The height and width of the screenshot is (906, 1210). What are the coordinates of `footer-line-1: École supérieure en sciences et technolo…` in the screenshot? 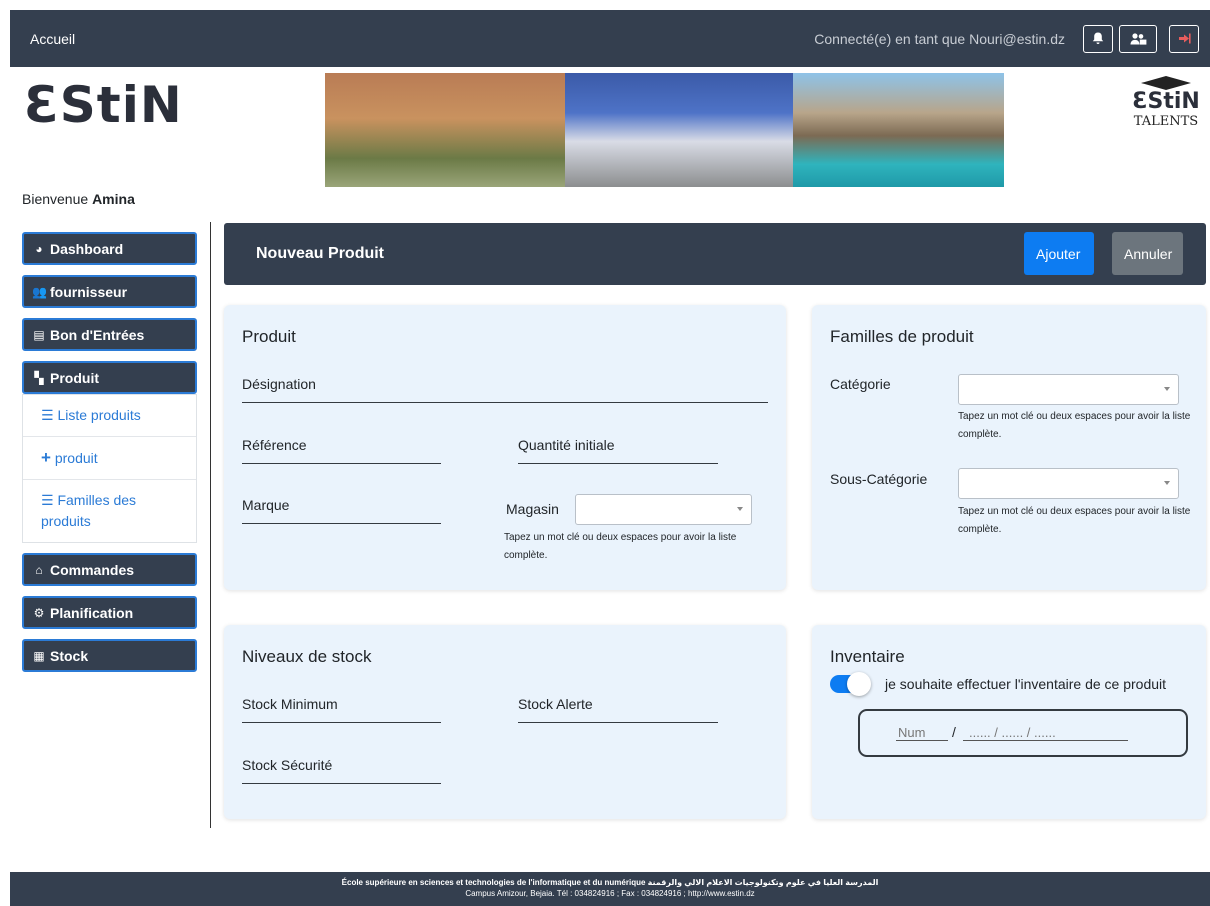 It's located at (610, 882).